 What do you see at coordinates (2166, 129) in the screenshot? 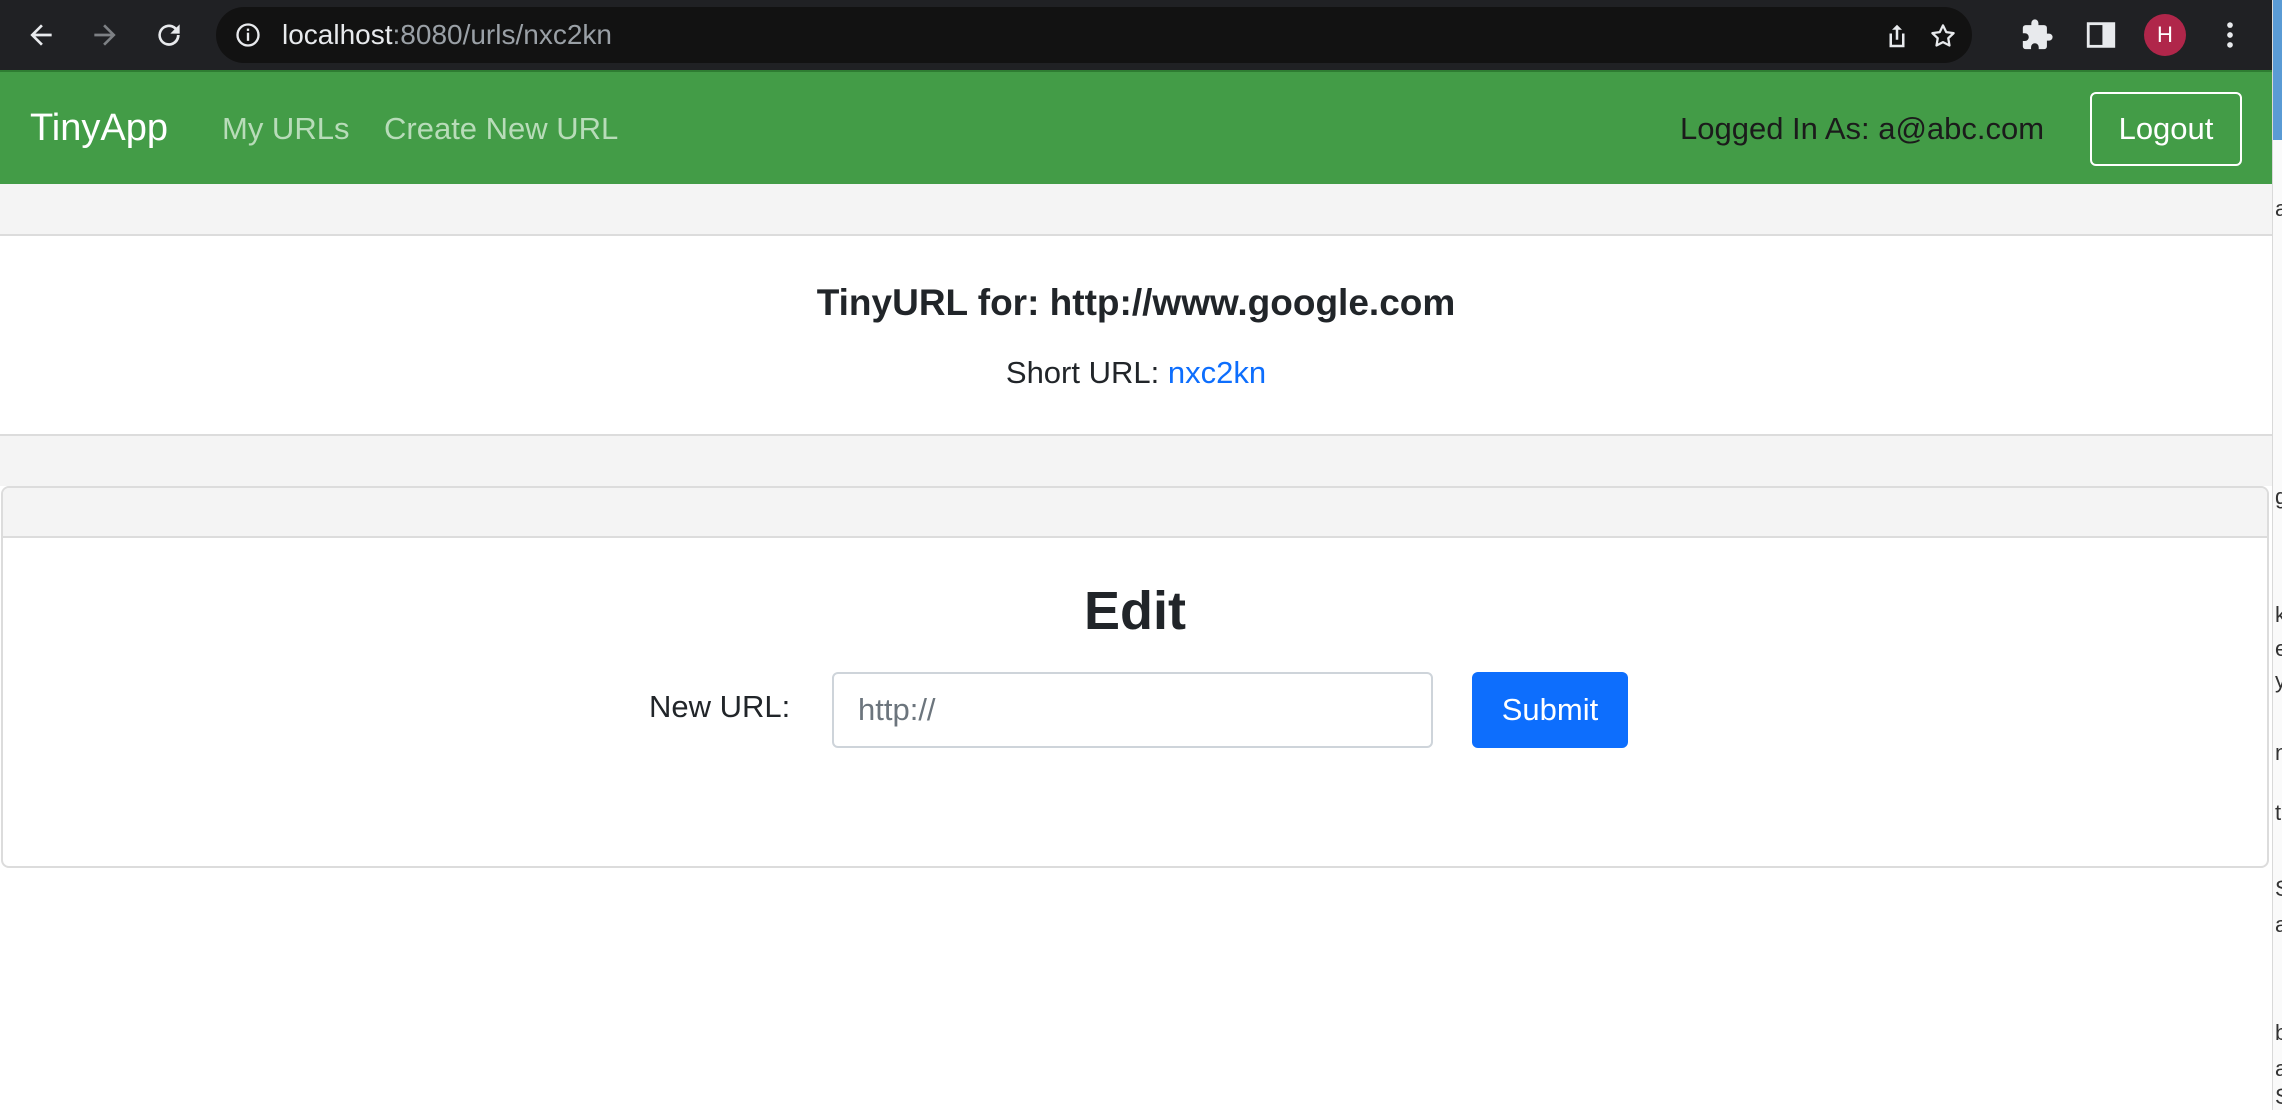
I see `logout-button: Logout` at bounding box center [2166, 129].